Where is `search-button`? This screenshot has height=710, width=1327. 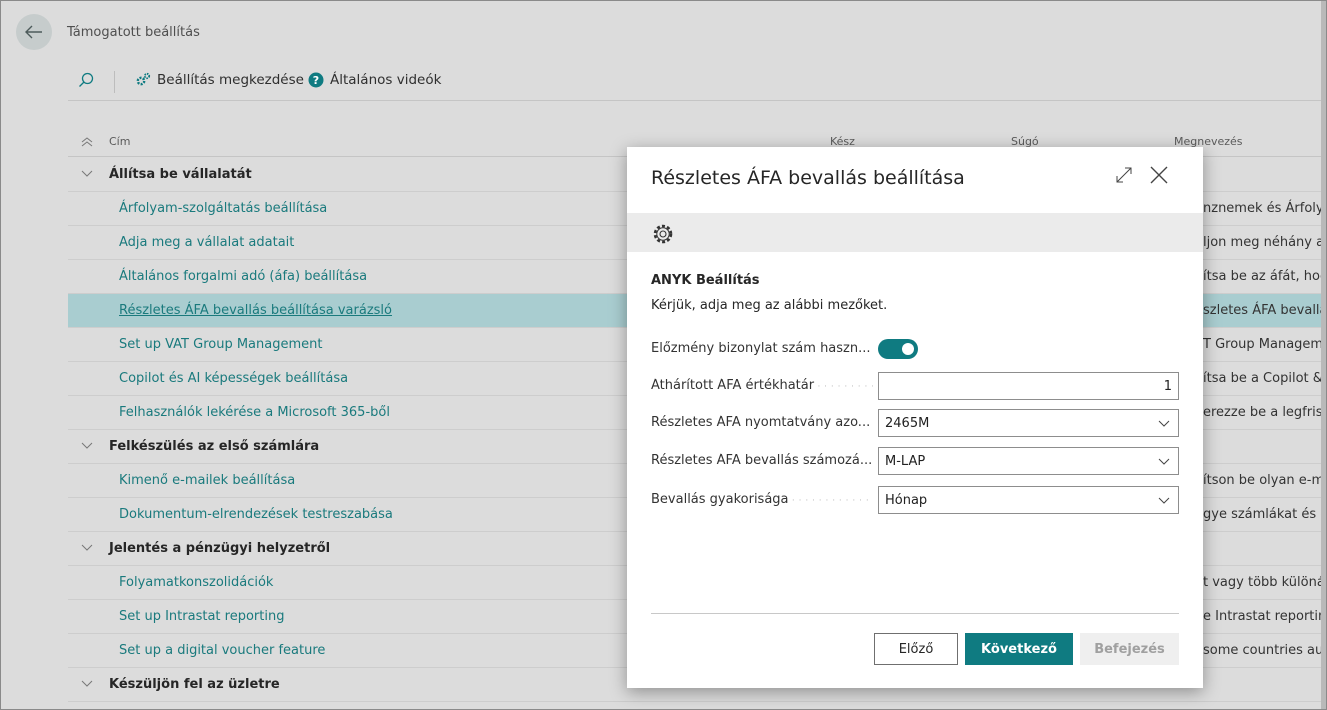 search-button is located at coordinates (86, 80).